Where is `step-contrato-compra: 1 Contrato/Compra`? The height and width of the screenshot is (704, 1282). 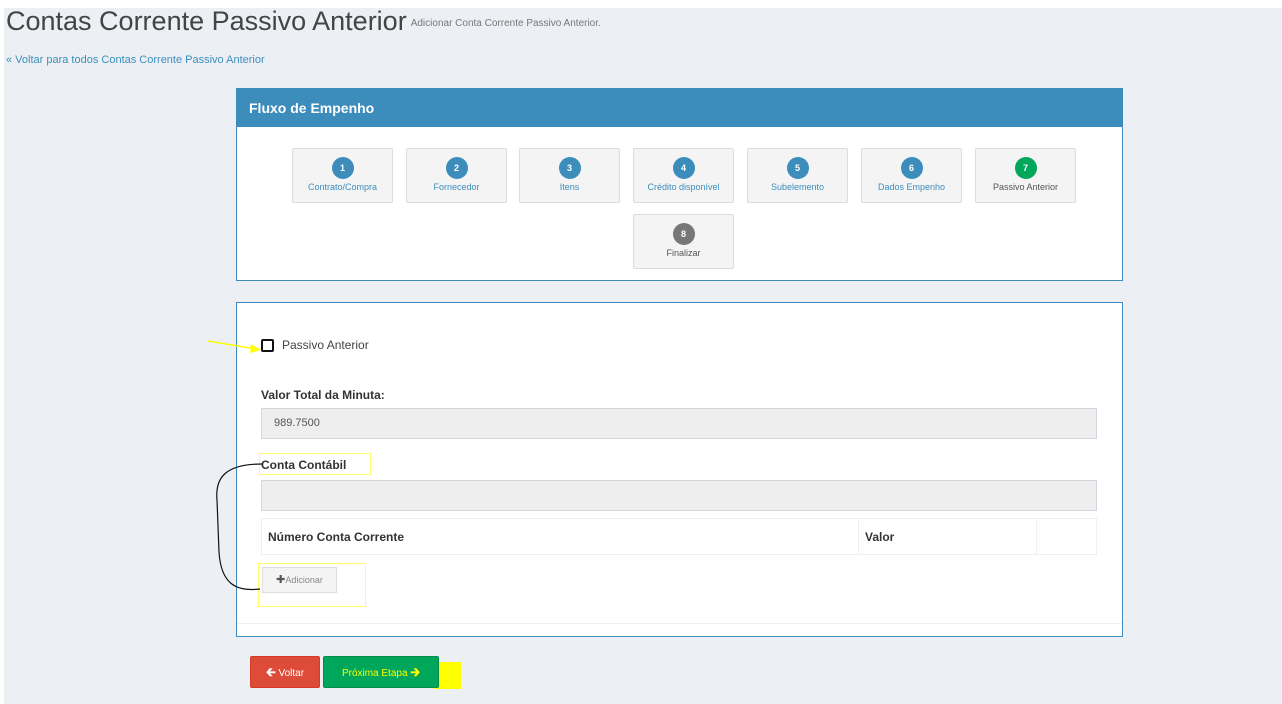
step-contrato-compra: 1 Contrato/Compra is located at coordinates (342, 175).